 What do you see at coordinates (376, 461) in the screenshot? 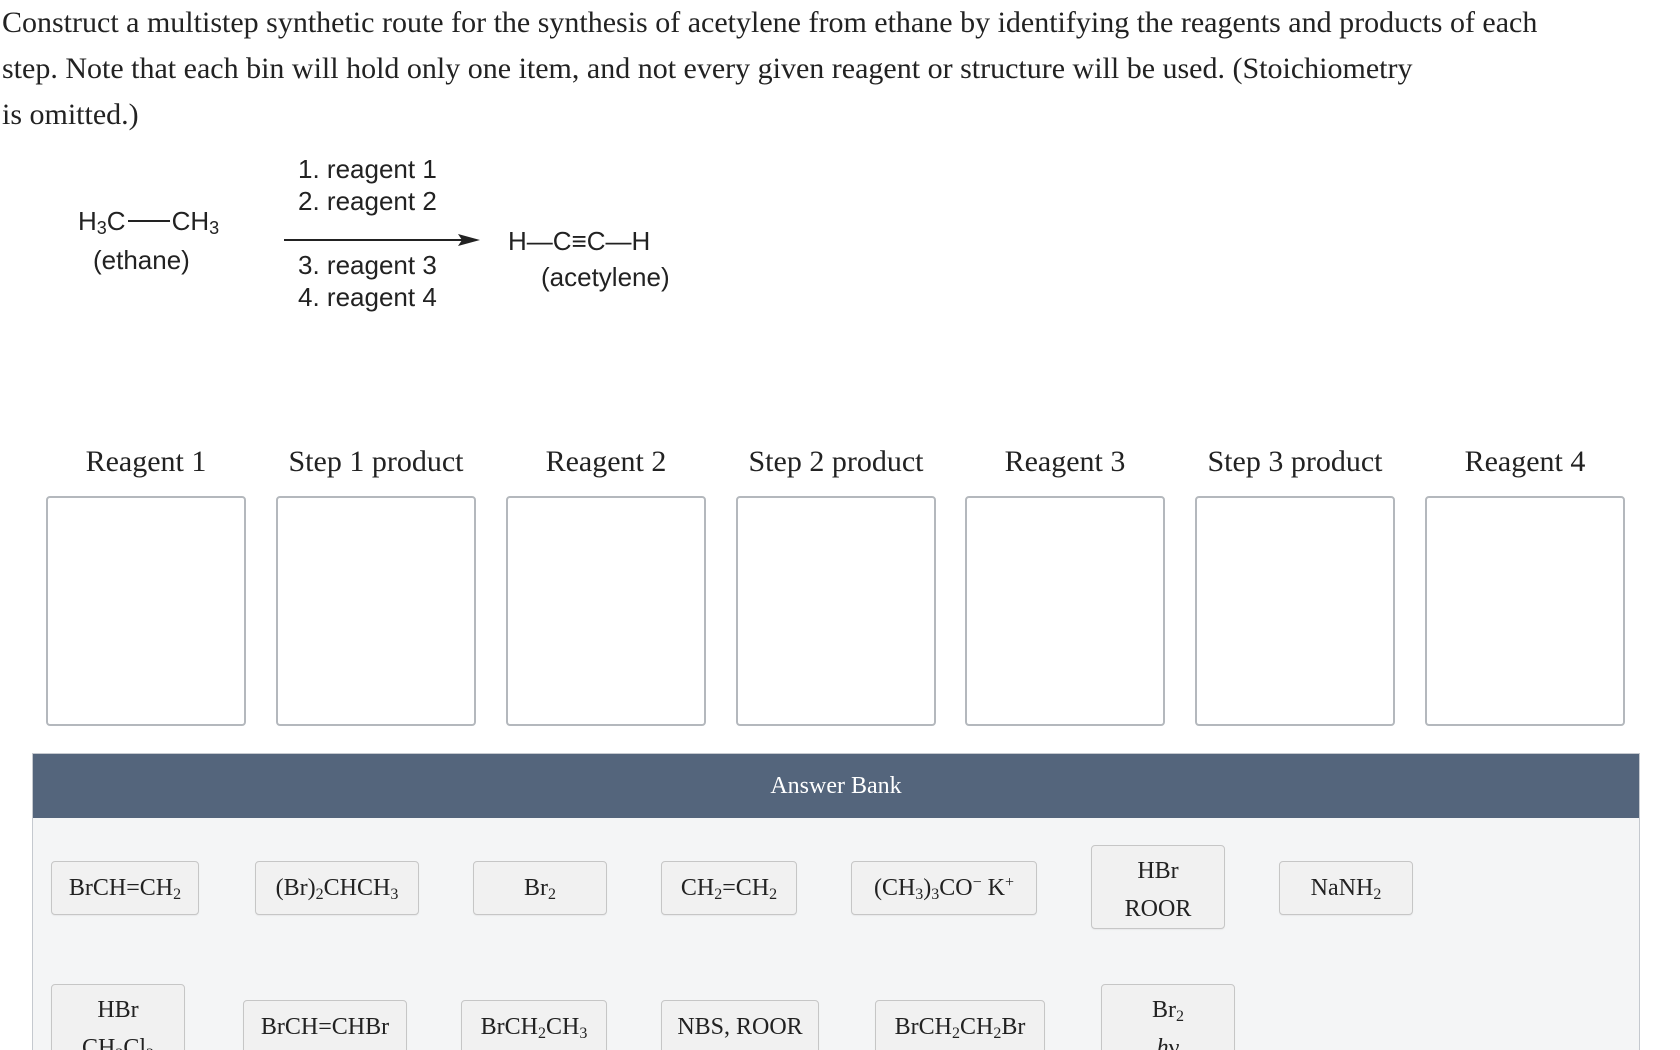
I see `bin-label: Step 1 product` at bounding box center [376, 461].